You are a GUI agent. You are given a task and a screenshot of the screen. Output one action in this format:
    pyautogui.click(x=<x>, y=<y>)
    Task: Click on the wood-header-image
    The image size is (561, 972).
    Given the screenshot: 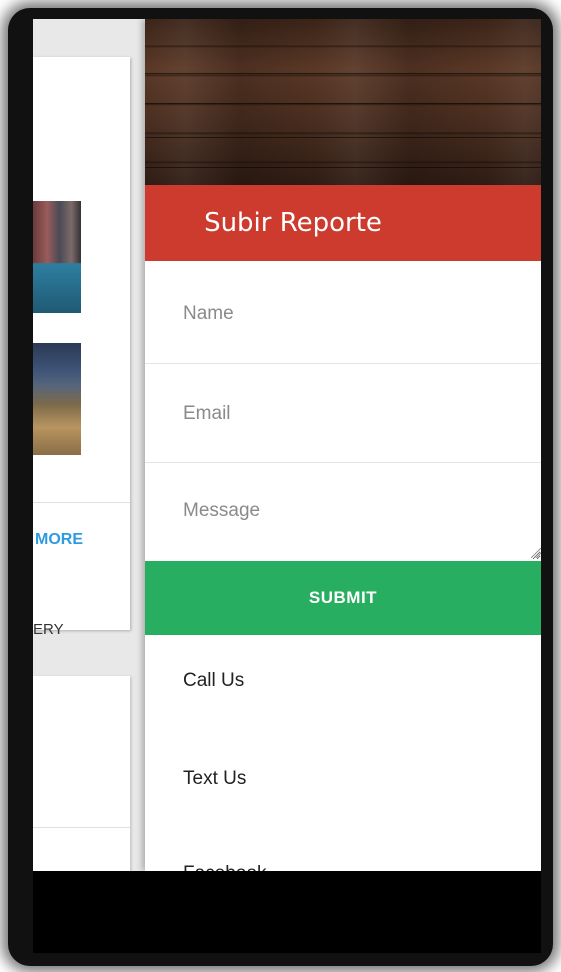 What is the action you would take?
    pyautogui.click(x=343, y=102)
    